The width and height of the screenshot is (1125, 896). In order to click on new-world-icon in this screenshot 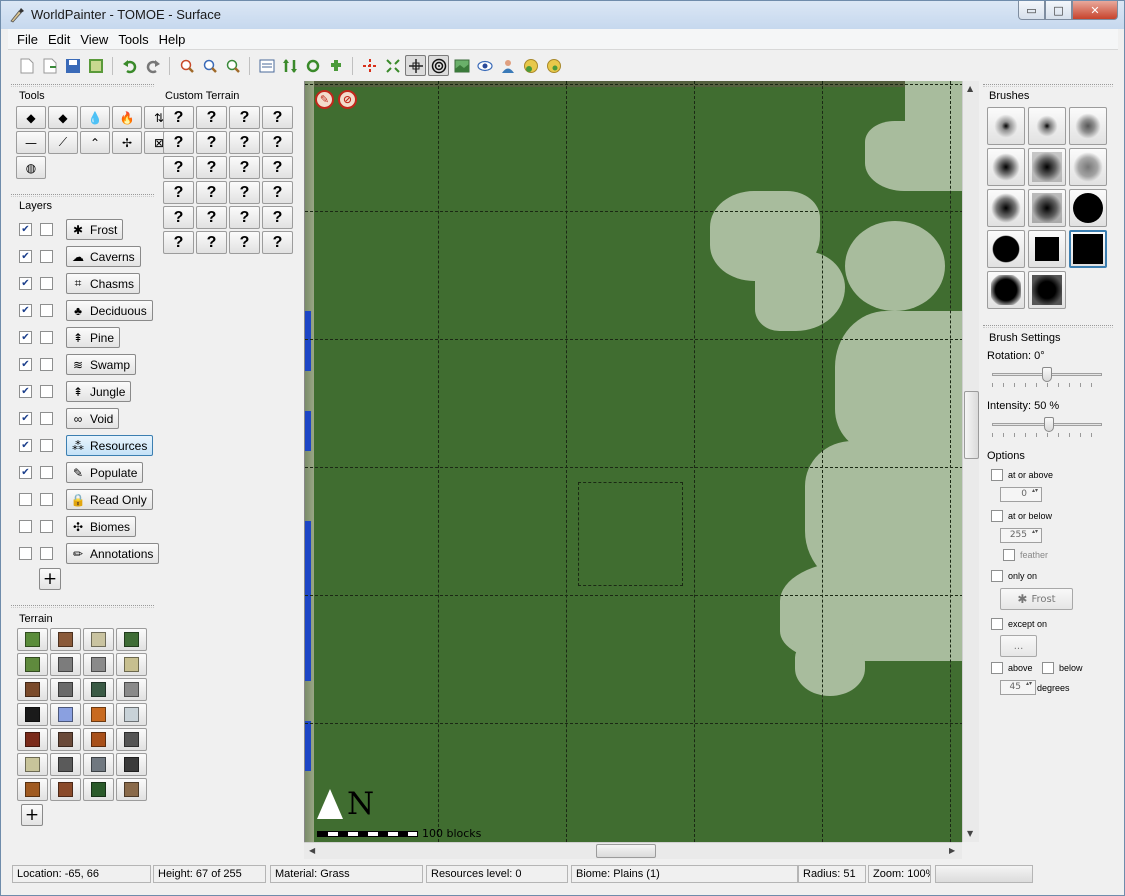, I will do `click(26, 65)`.